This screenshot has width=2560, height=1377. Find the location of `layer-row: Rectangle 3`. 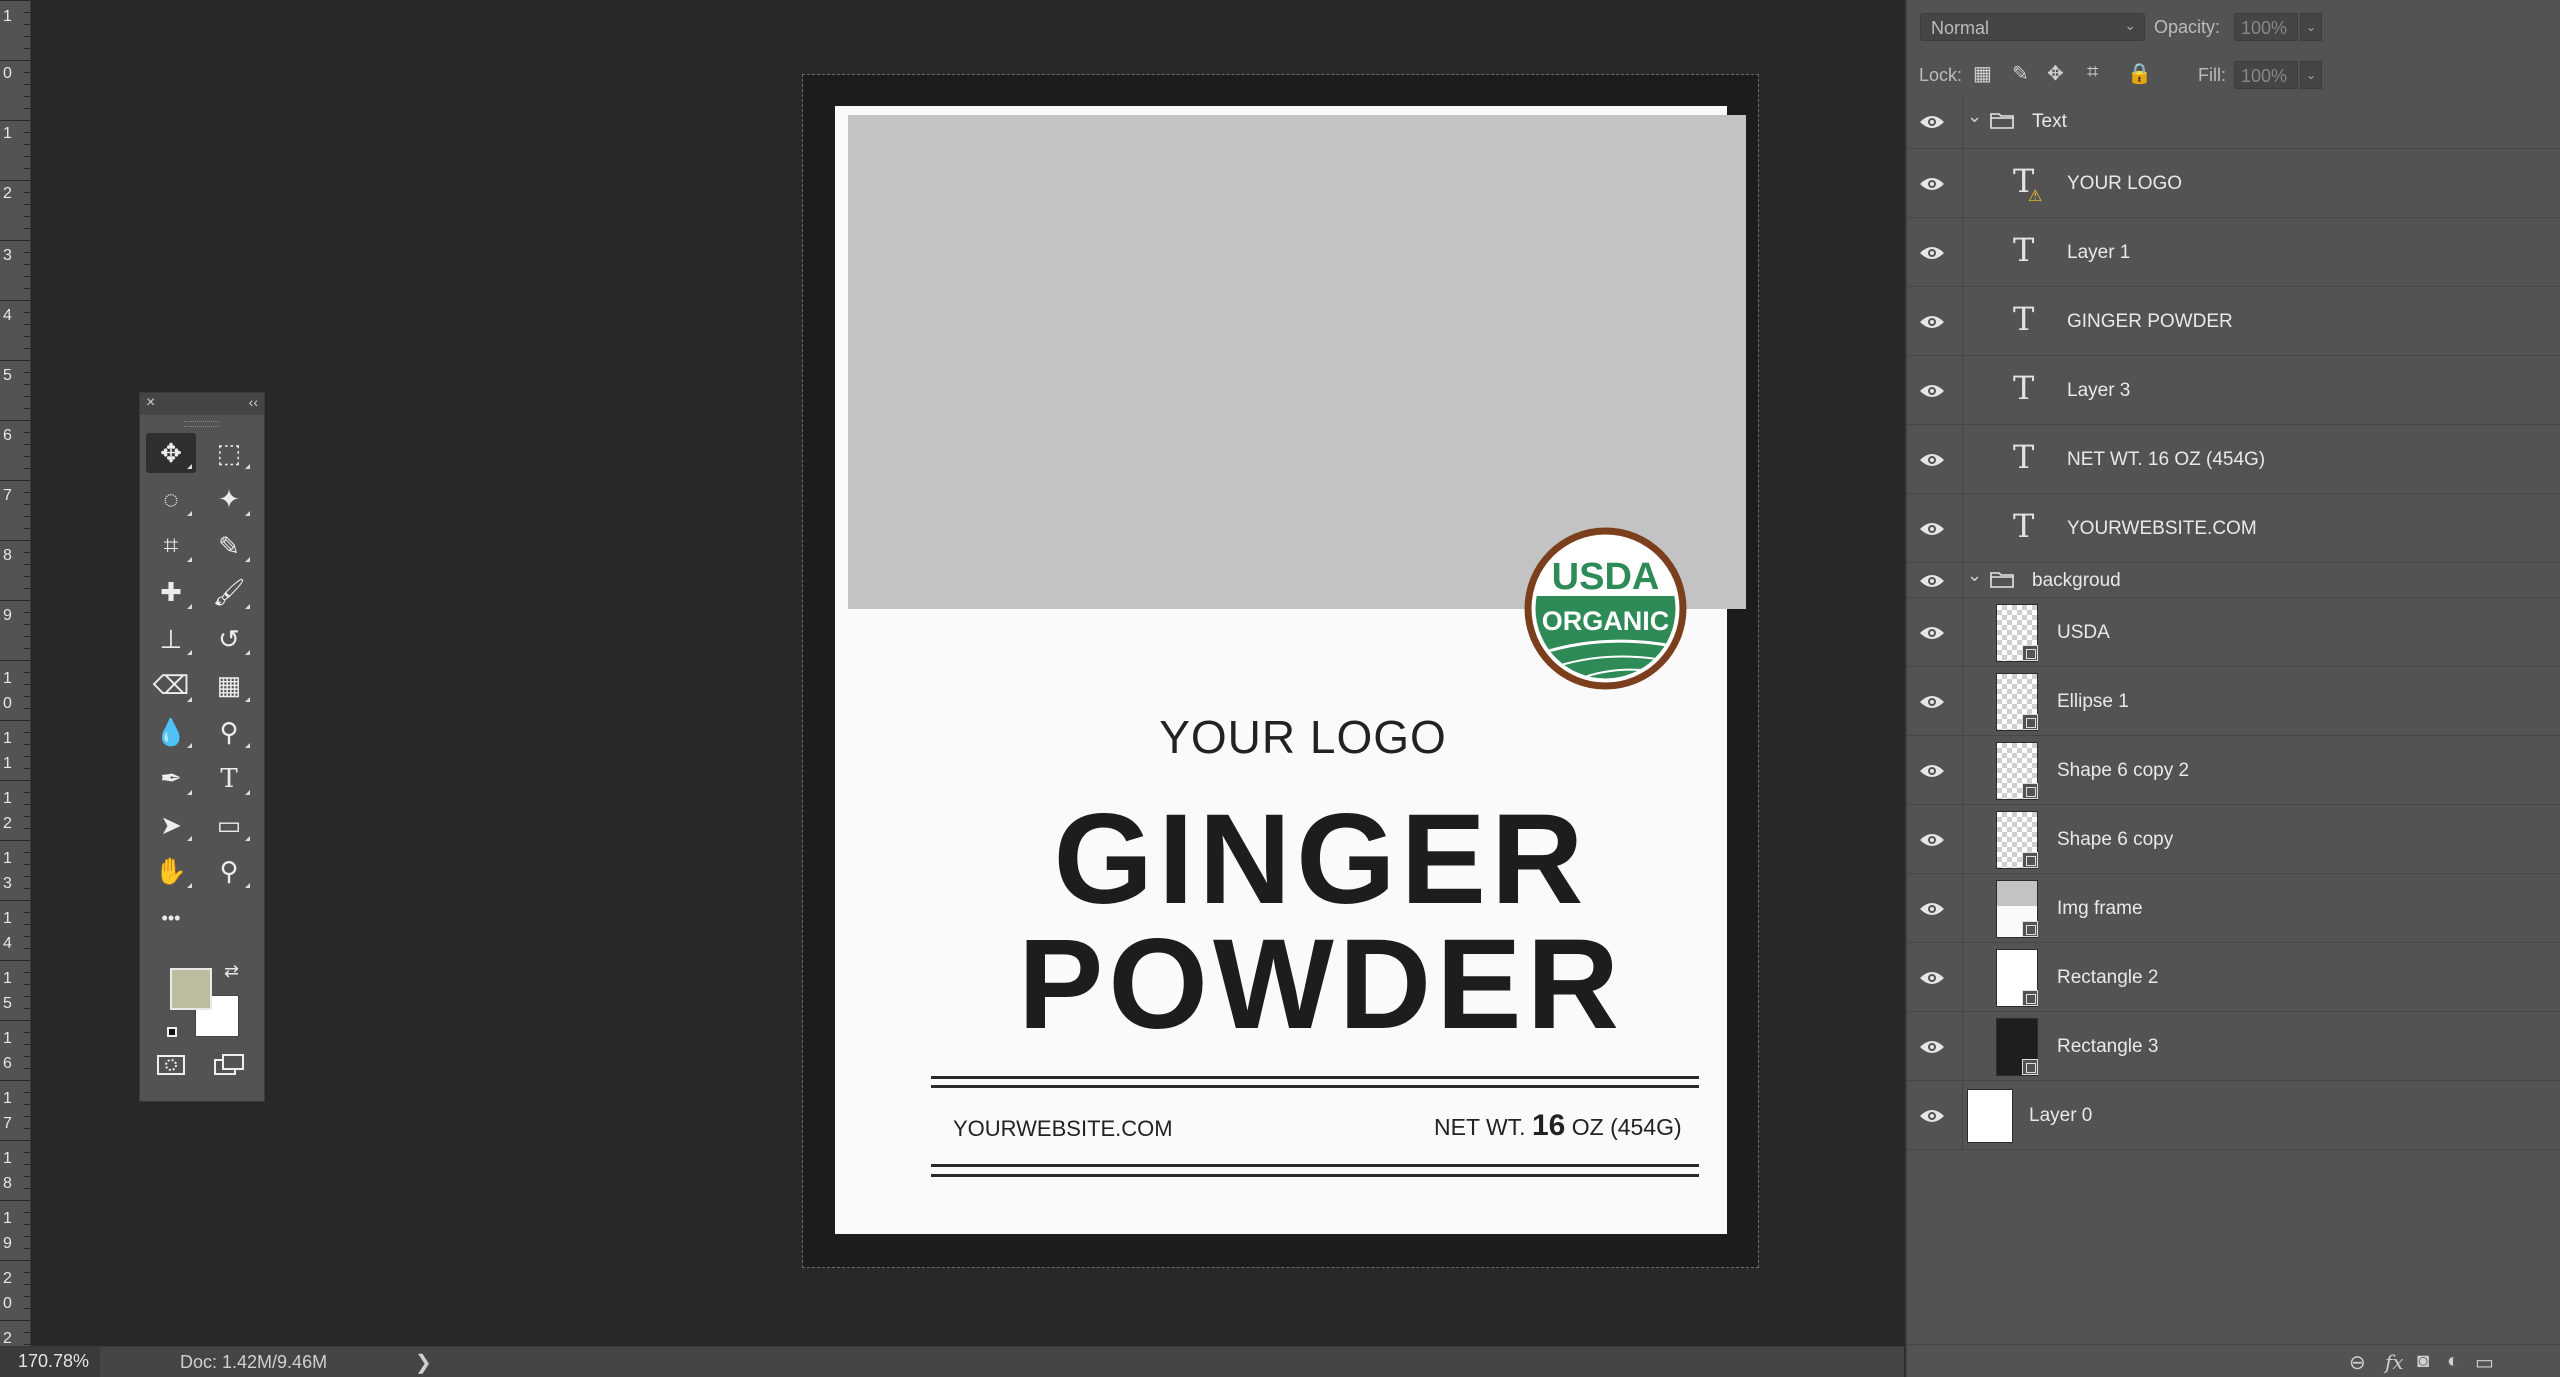

layer-row: Rectangle 3 is located at coordinates (2233, 1046).